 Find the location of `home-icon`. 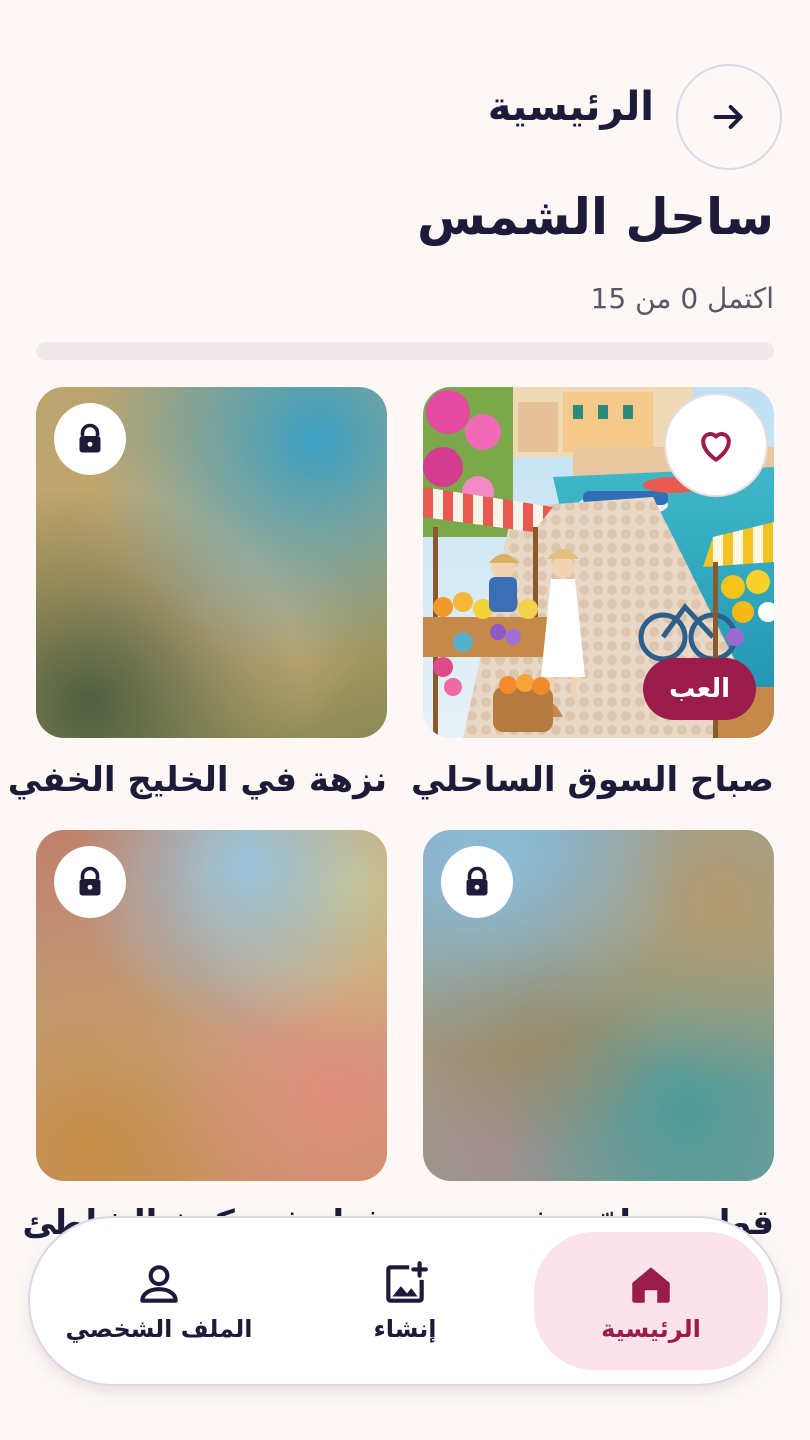

home-icon is located at coordinates (651, 1285).